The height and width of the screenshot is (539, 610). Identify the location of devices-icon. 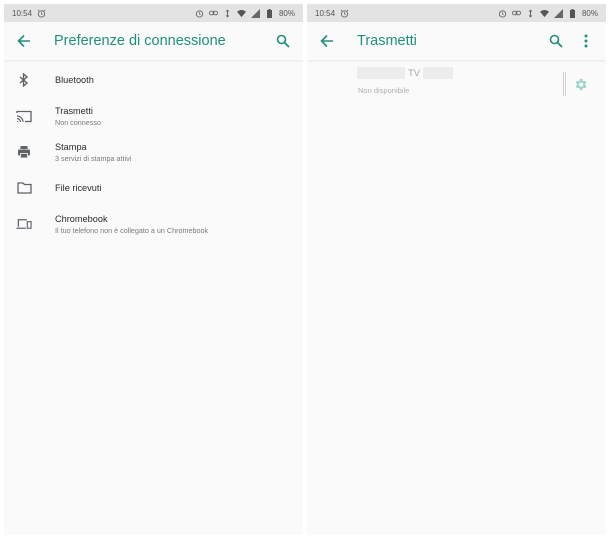
(24, 224).